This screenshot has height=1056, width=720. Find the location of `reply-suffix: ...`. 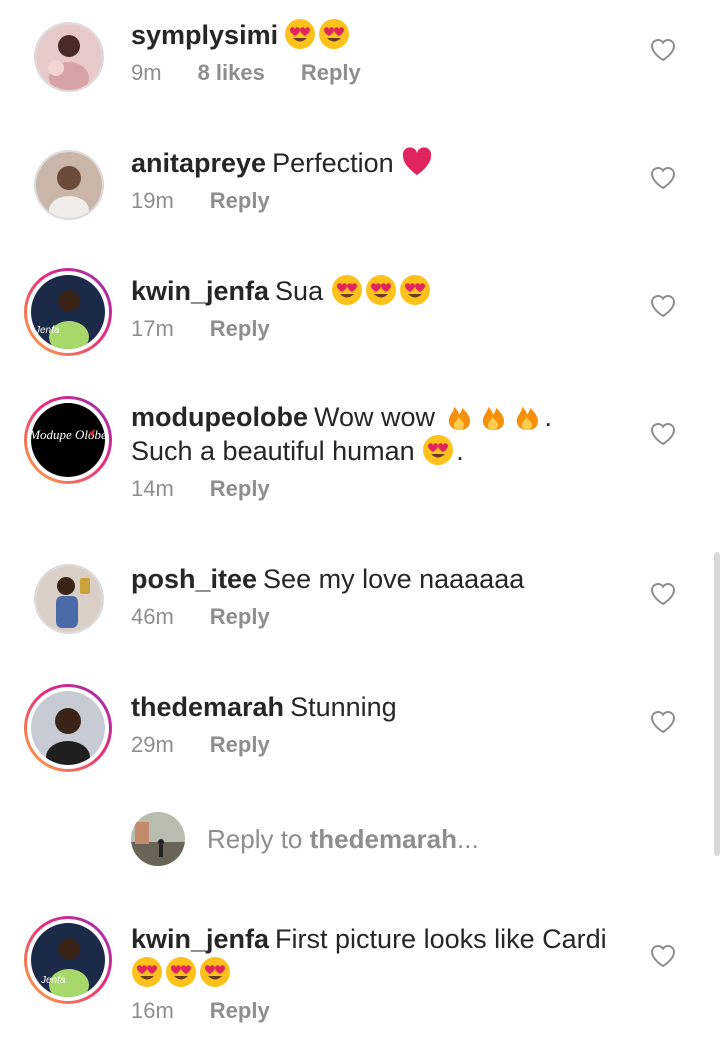

reply-suffix: ... is located at coordinates (468, 839).